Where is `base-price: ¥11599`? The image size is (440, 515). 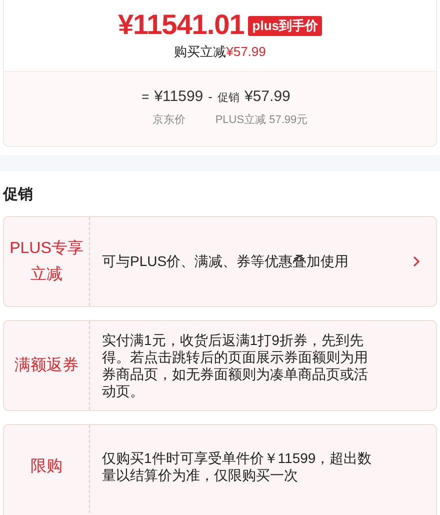
base-price: ¥11599 is located at coordinates (179, 97).